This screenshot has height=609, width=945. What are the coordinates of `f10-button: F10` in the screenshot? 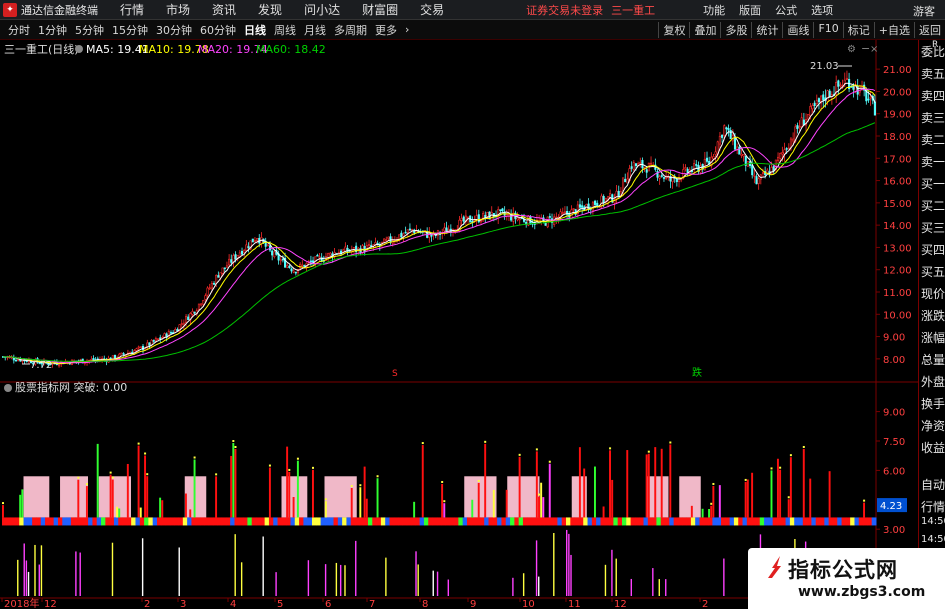 It's located at (827, 30).